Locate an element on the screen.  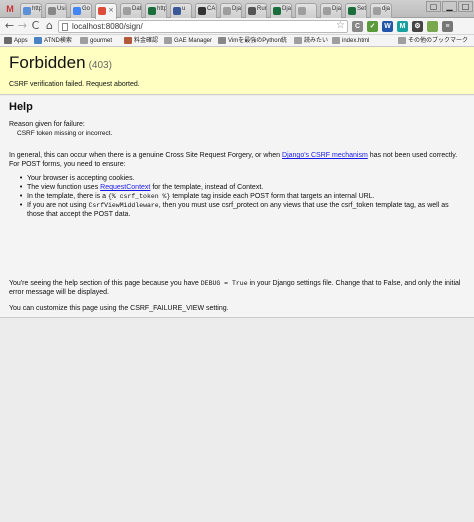
csrf-mechanism-link: Django's CSRF mechanism is located at coordinates (325, 155).